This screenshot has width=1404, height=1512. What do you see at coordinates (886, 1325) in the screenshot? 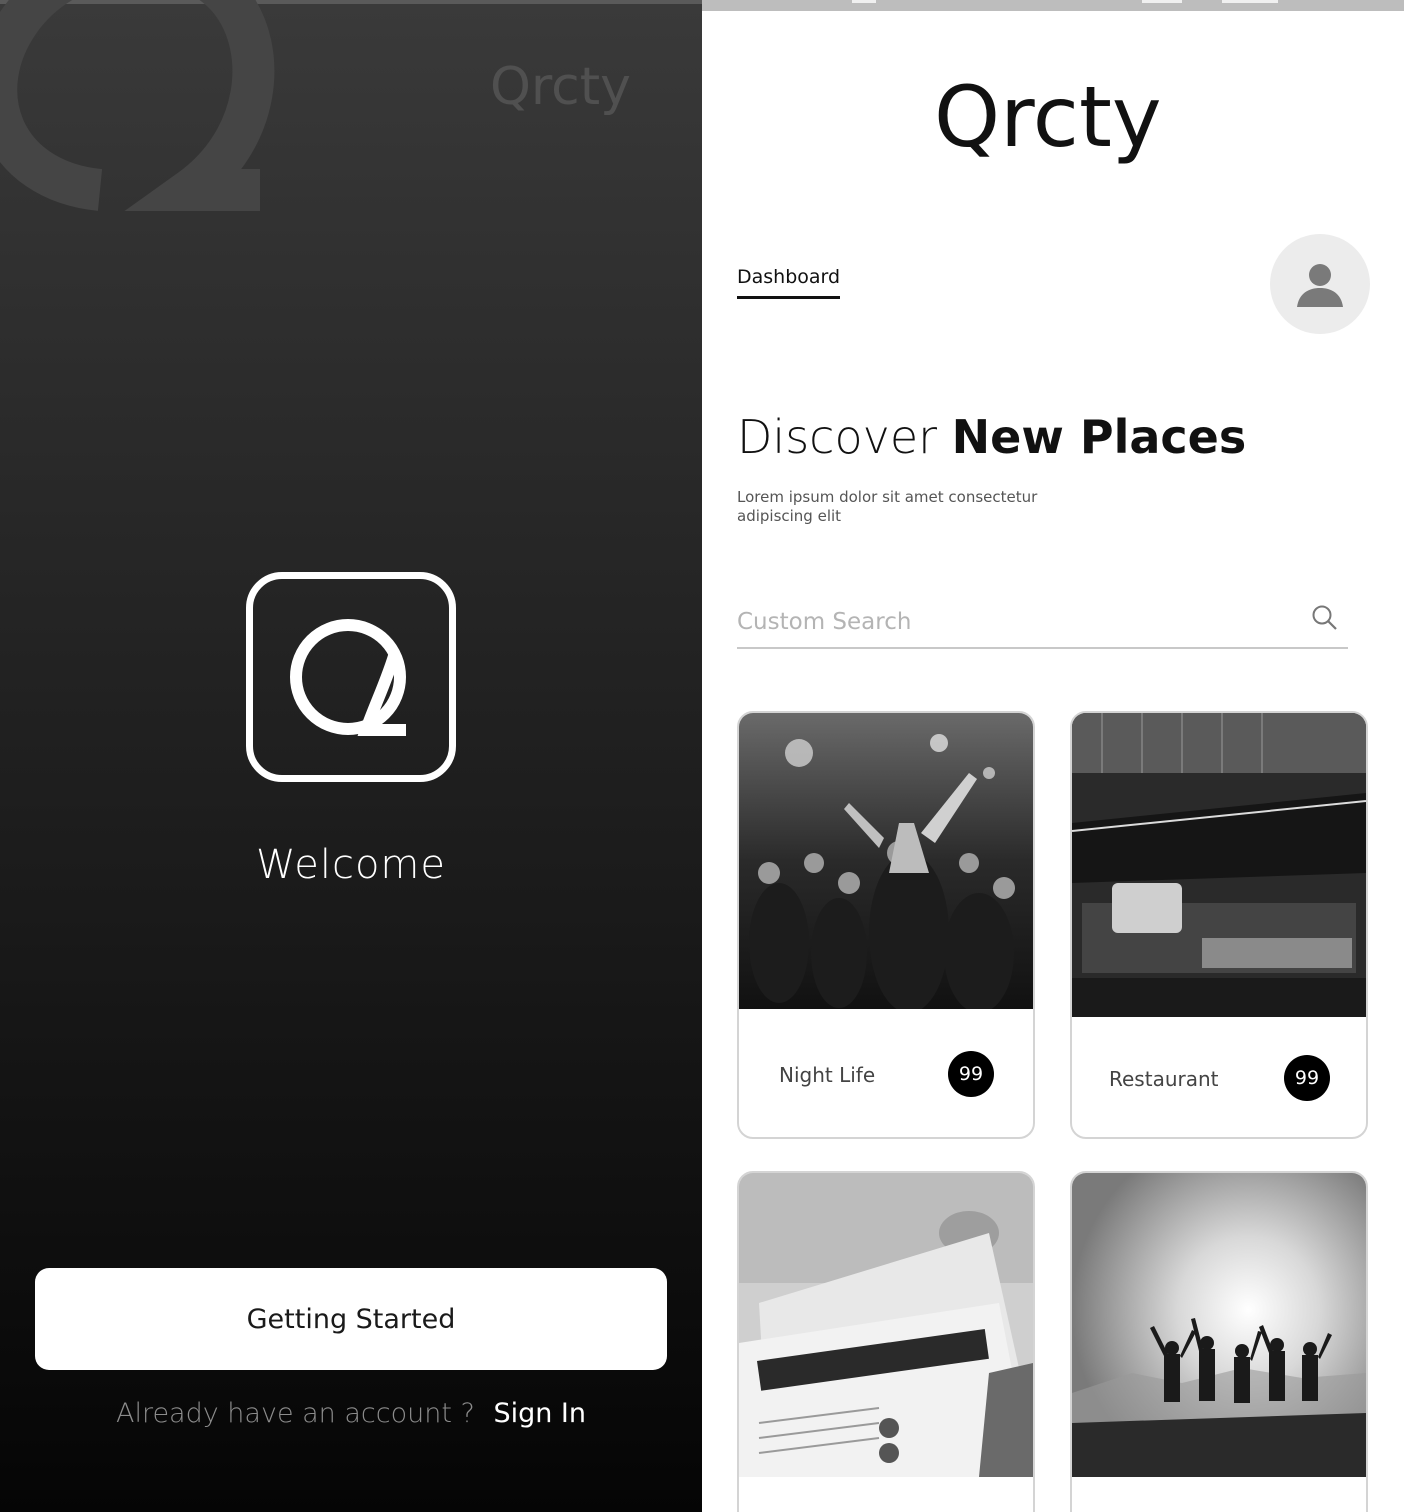
I see `business-photo` at bounding box center [886, 1325].